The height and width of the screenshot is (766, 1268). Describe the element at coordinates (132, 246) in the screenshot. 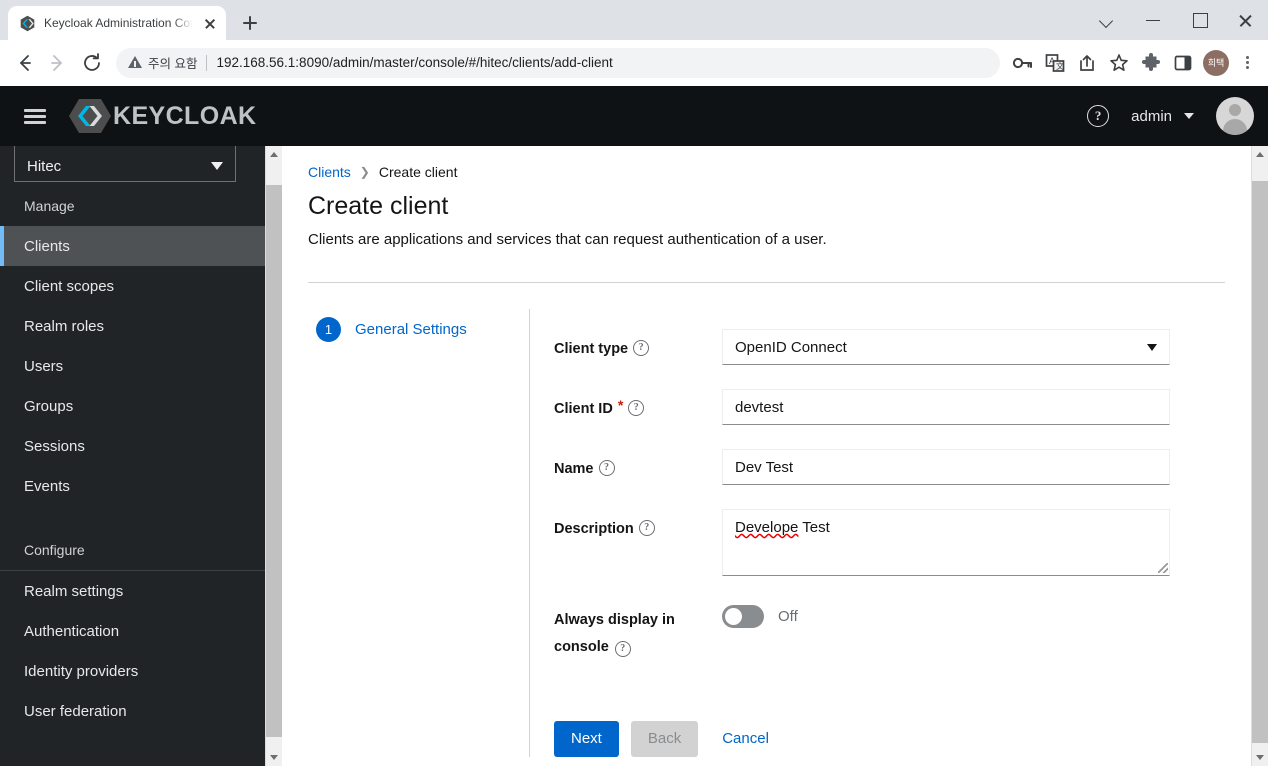

I see `sidebar-item-clients: Clients` at that location.